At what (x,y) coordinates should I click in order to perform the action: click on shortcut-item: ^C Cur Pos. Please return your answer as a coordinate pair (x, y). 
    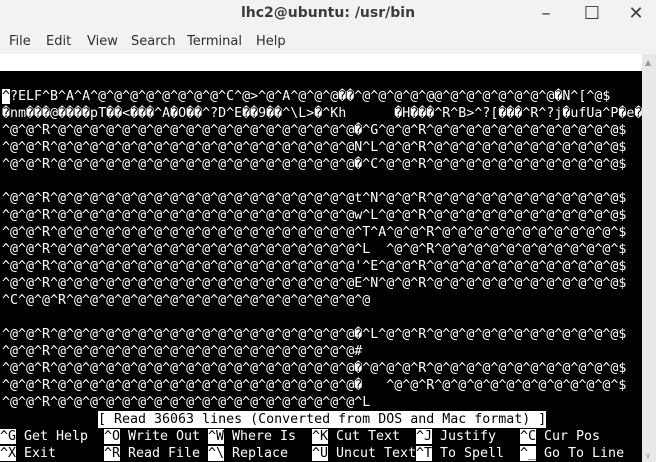
    Looking at the image, I should click on (560, 436).